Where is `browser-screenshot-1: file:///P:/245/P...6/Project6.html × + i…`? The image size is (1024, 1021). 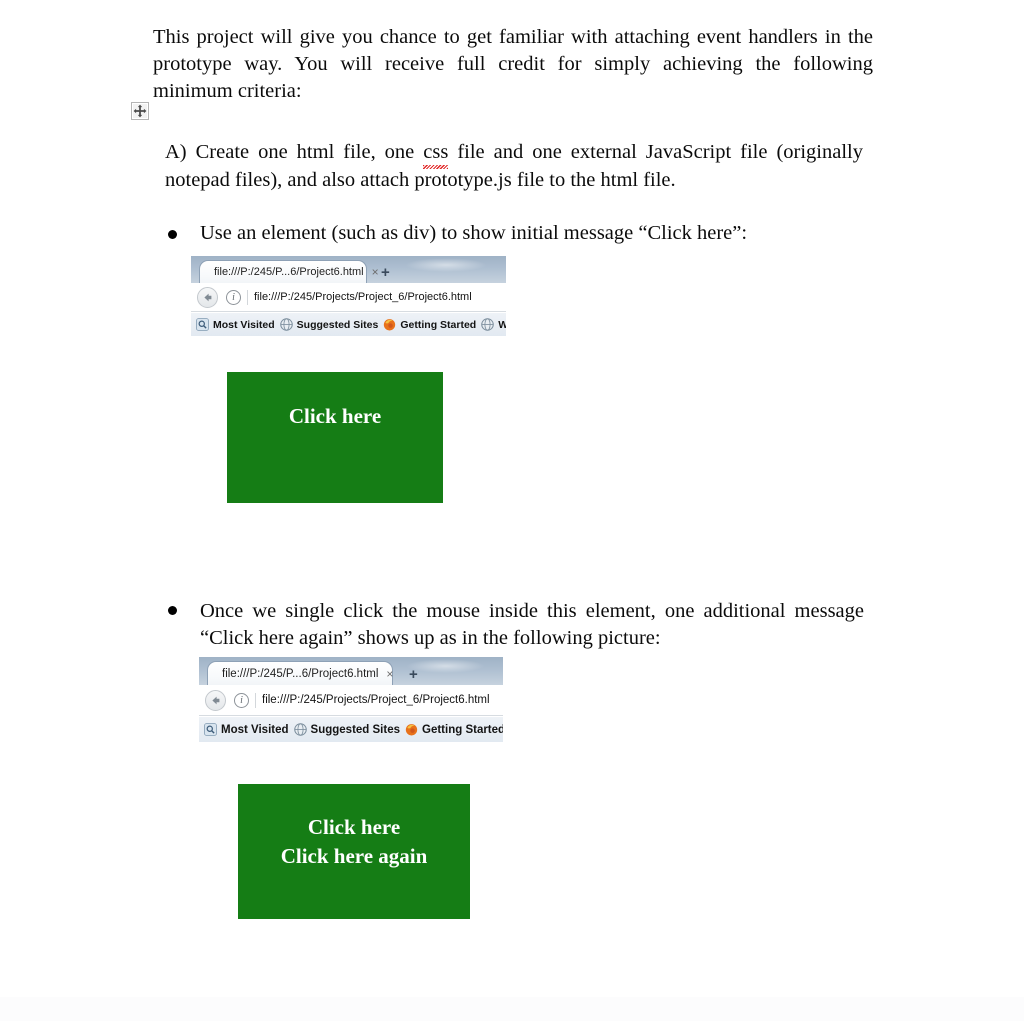 browser-screenshot-1: file:///P:/245/P...6/Project6.html × + i… is located at coordinates (348, 298).